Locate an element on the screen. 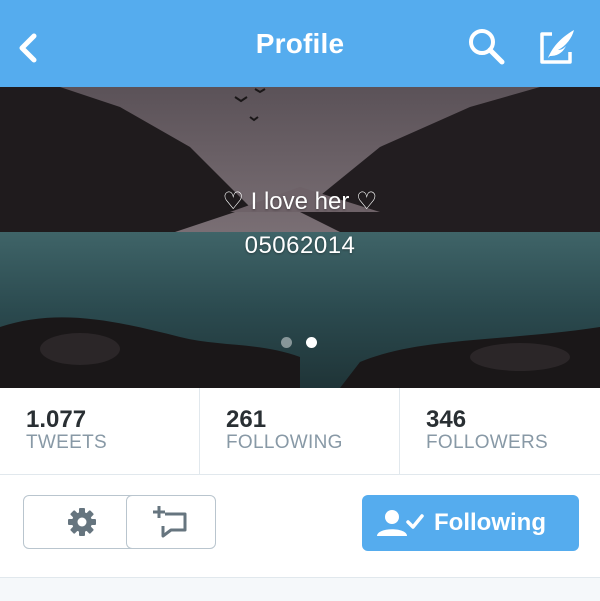 Image resolution: width=600 pixels, height=601 pixels. profile-bio-line-2: 05062014 is located at coordinates (300, 245).